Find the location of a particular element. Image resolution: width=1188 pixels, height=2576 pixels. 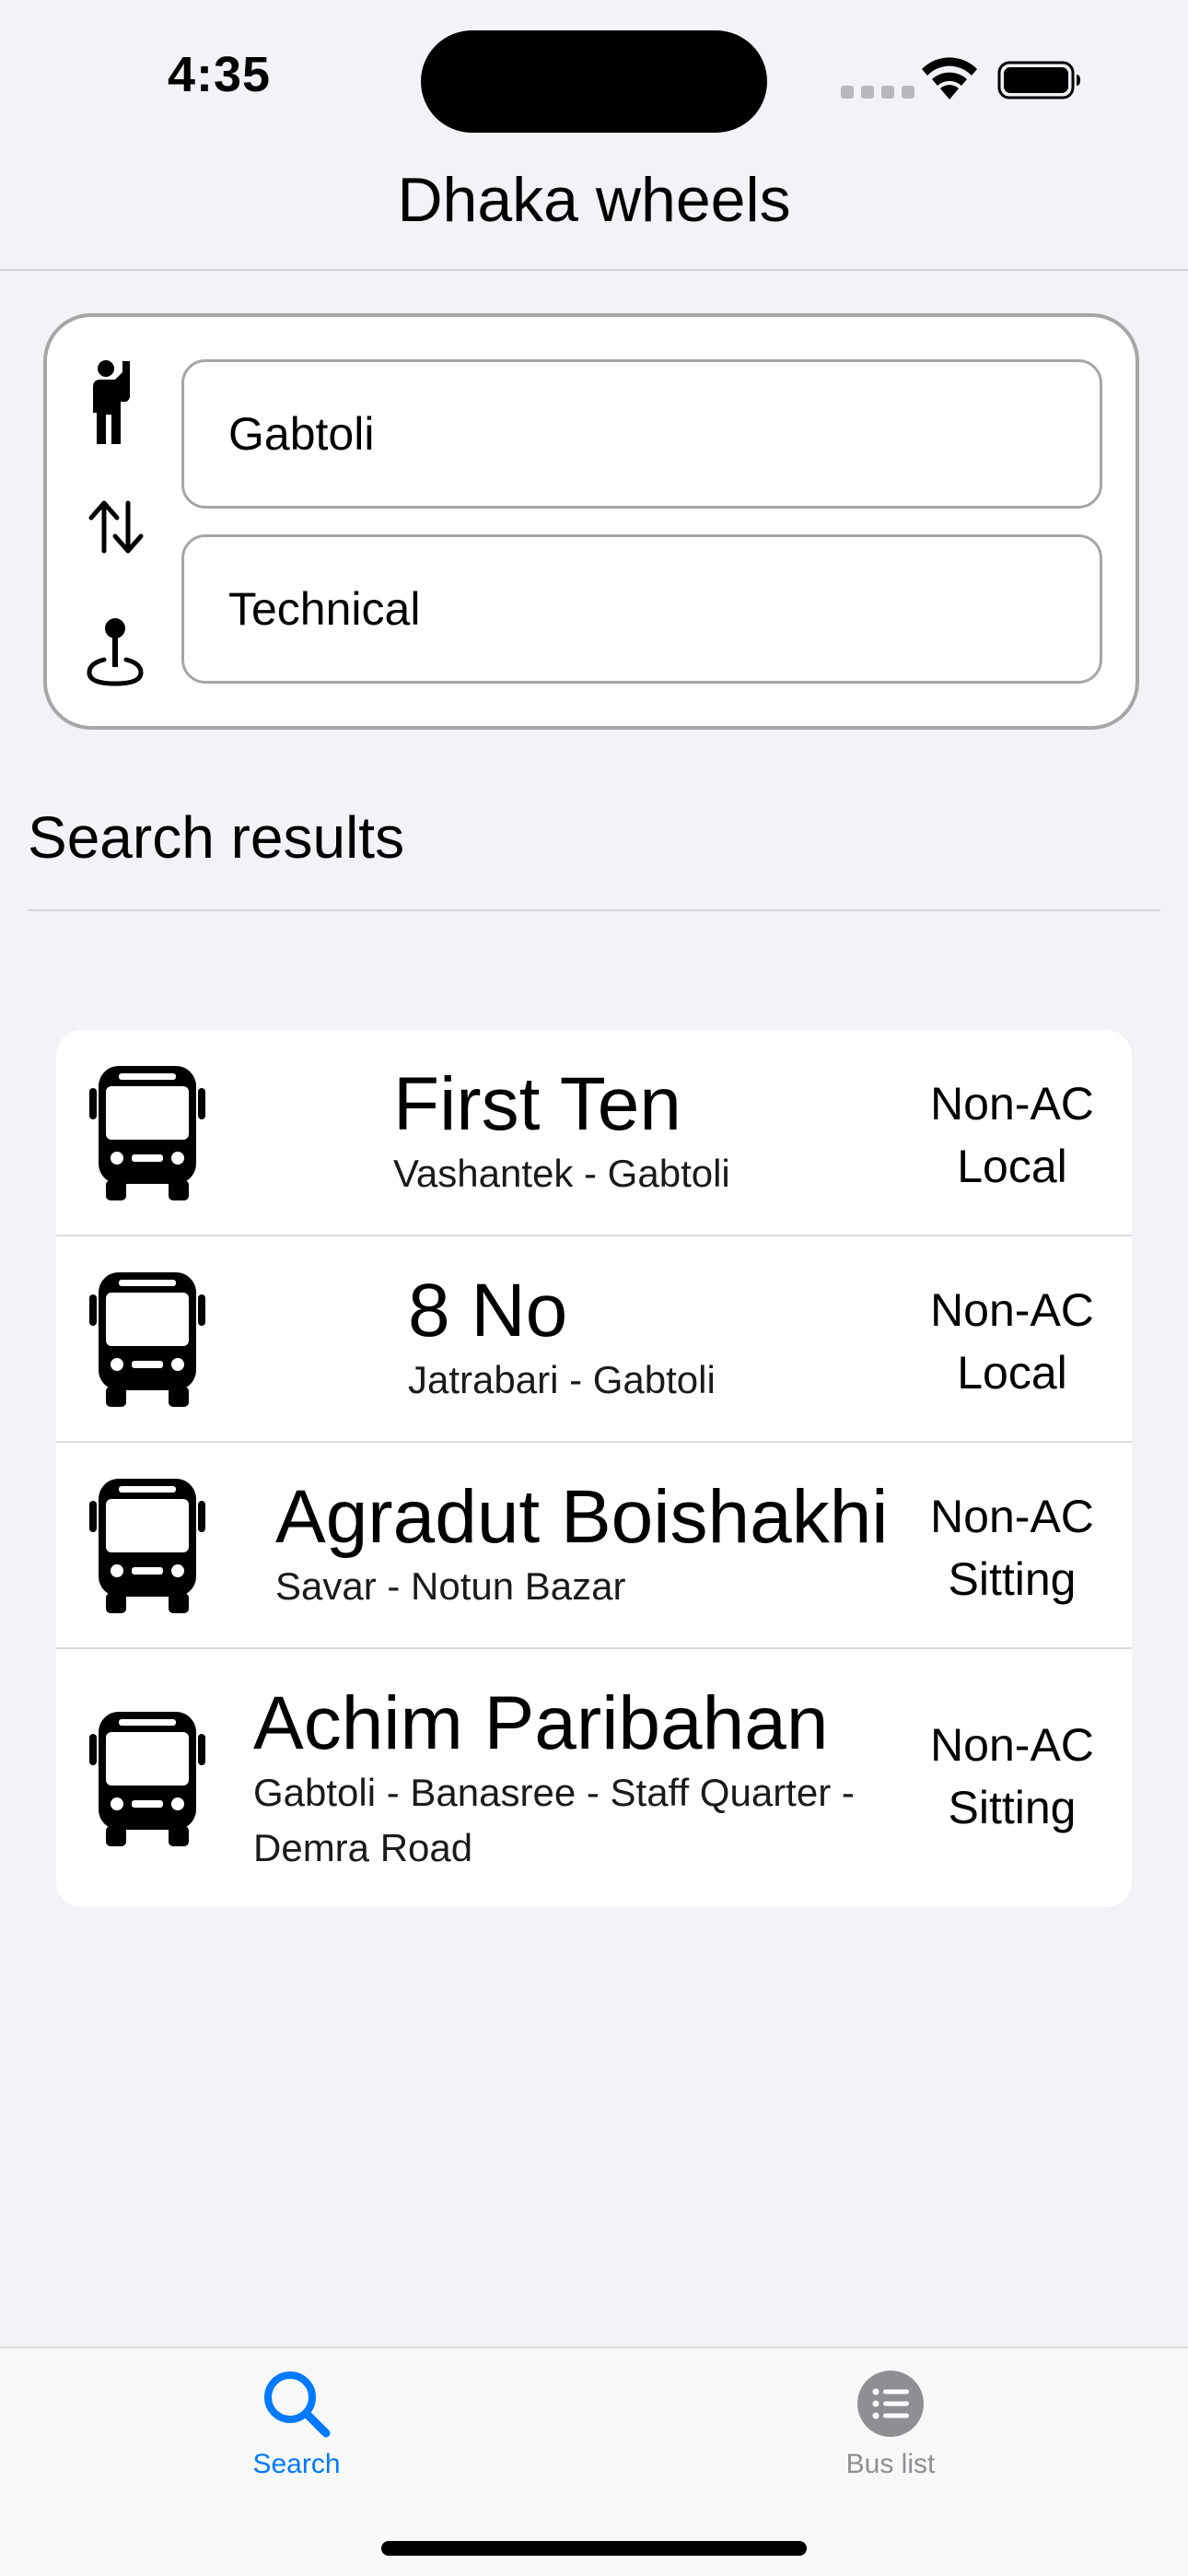

tab-bus-list: Bus list is located at coordinates (890, 2423).